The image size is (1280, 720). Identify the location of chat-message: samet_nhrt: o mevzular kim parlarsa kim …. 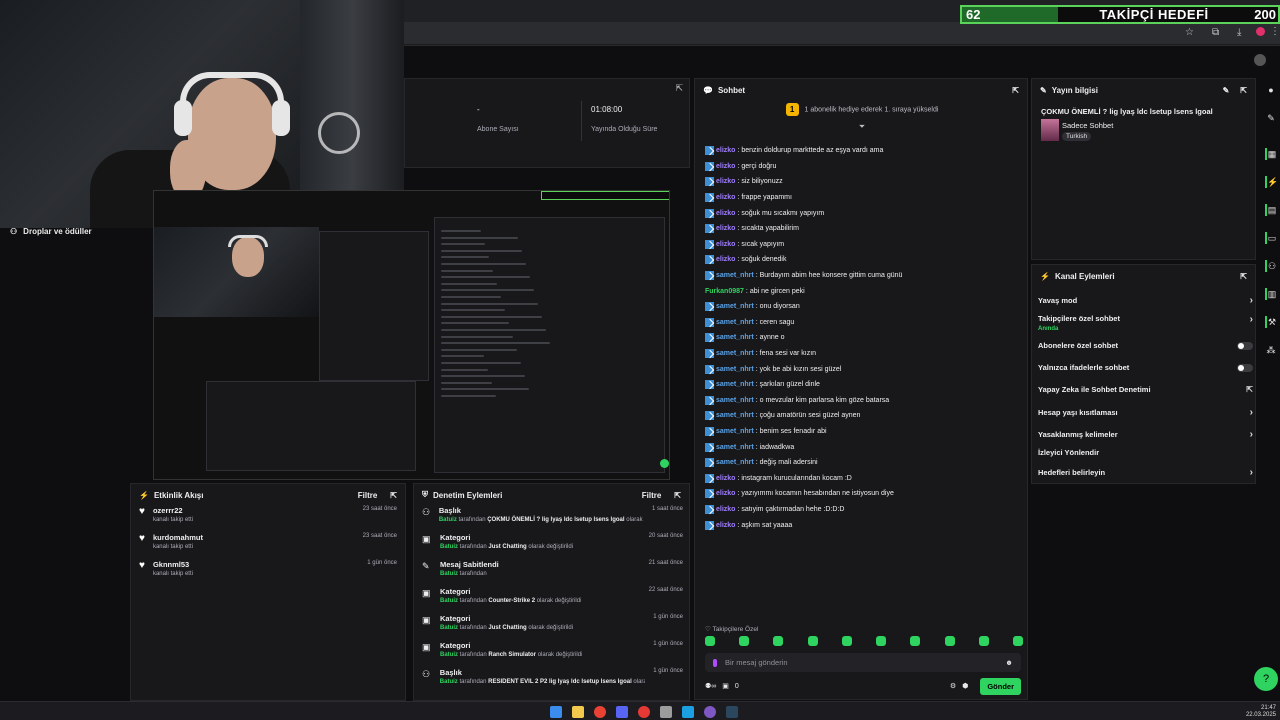
(865, 401).